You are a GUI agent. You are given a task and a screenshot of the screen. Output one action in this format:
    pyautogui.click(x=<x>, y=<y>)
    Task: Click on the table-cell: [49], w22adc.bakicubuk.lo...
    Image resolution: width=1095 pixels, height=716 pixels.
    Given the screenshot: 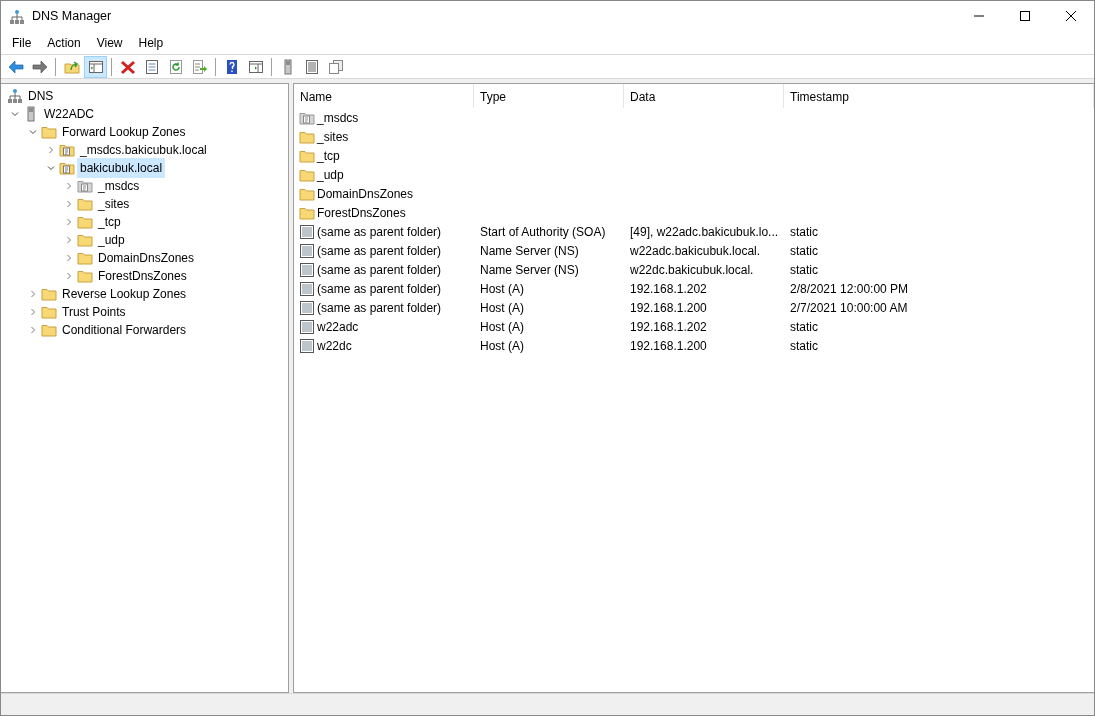 What is the action you would take?
    pyautogui.click(x=704, y=231)
    